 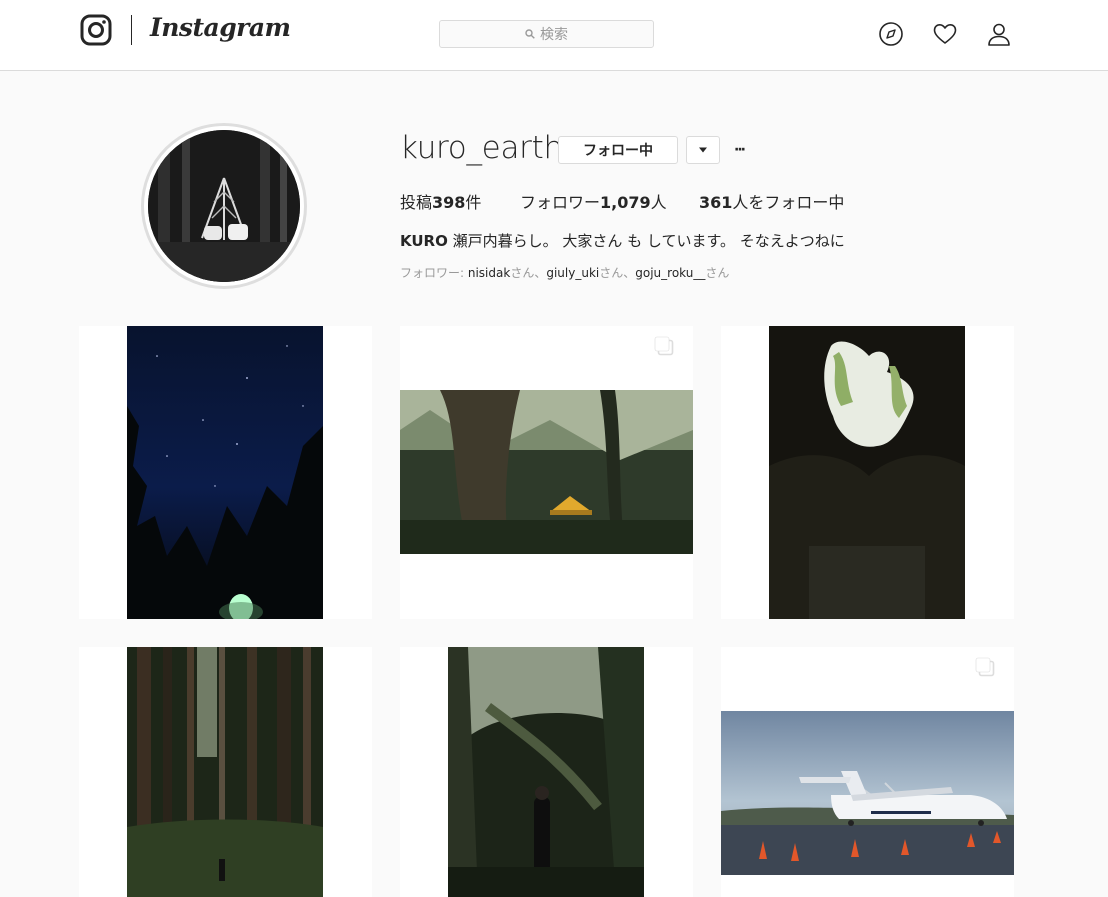 What do you see at coordinates (593, 201) in the screenshot?
I see `followers-count: フォロワー1,079人` at bounding box center [593, 201].